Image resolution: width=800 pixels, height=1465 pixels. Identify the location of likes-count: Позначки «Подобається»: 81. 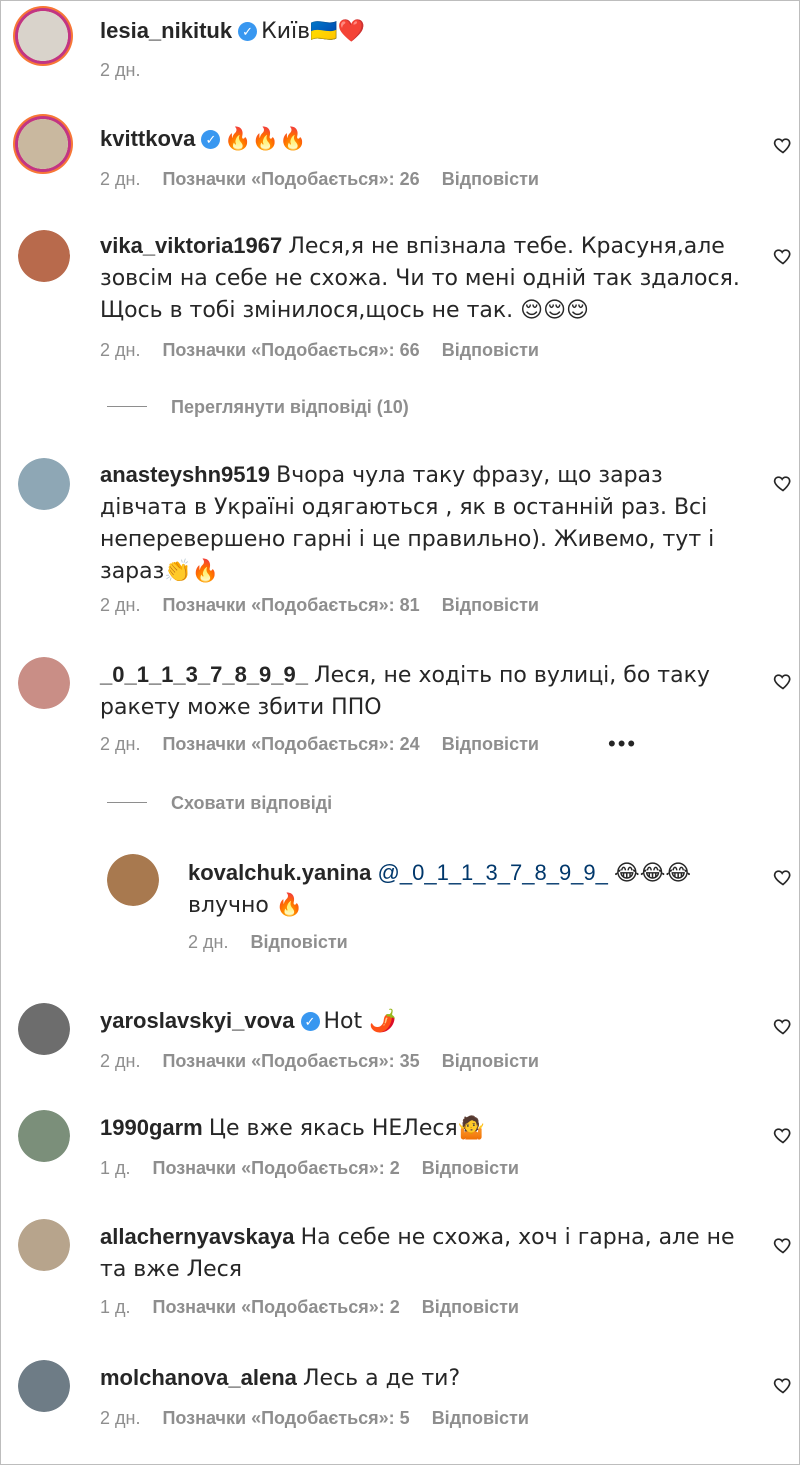
(290, 605).